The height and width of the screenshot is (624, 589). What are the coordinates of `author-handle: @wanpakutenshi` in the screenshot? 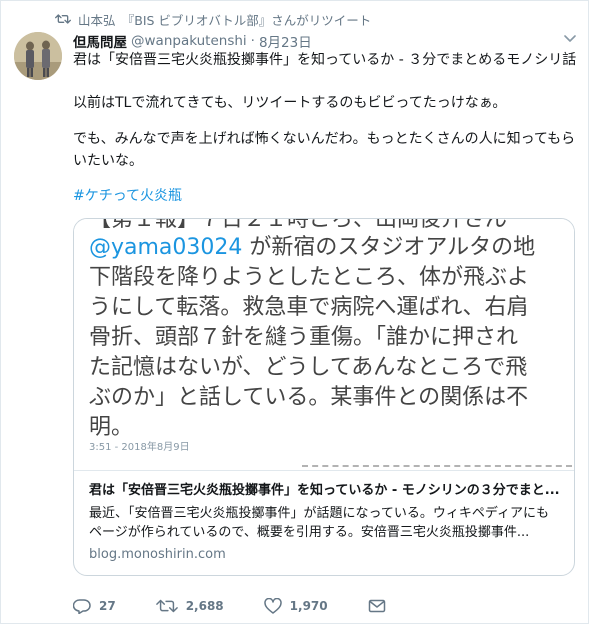 It's located at (189, 41).